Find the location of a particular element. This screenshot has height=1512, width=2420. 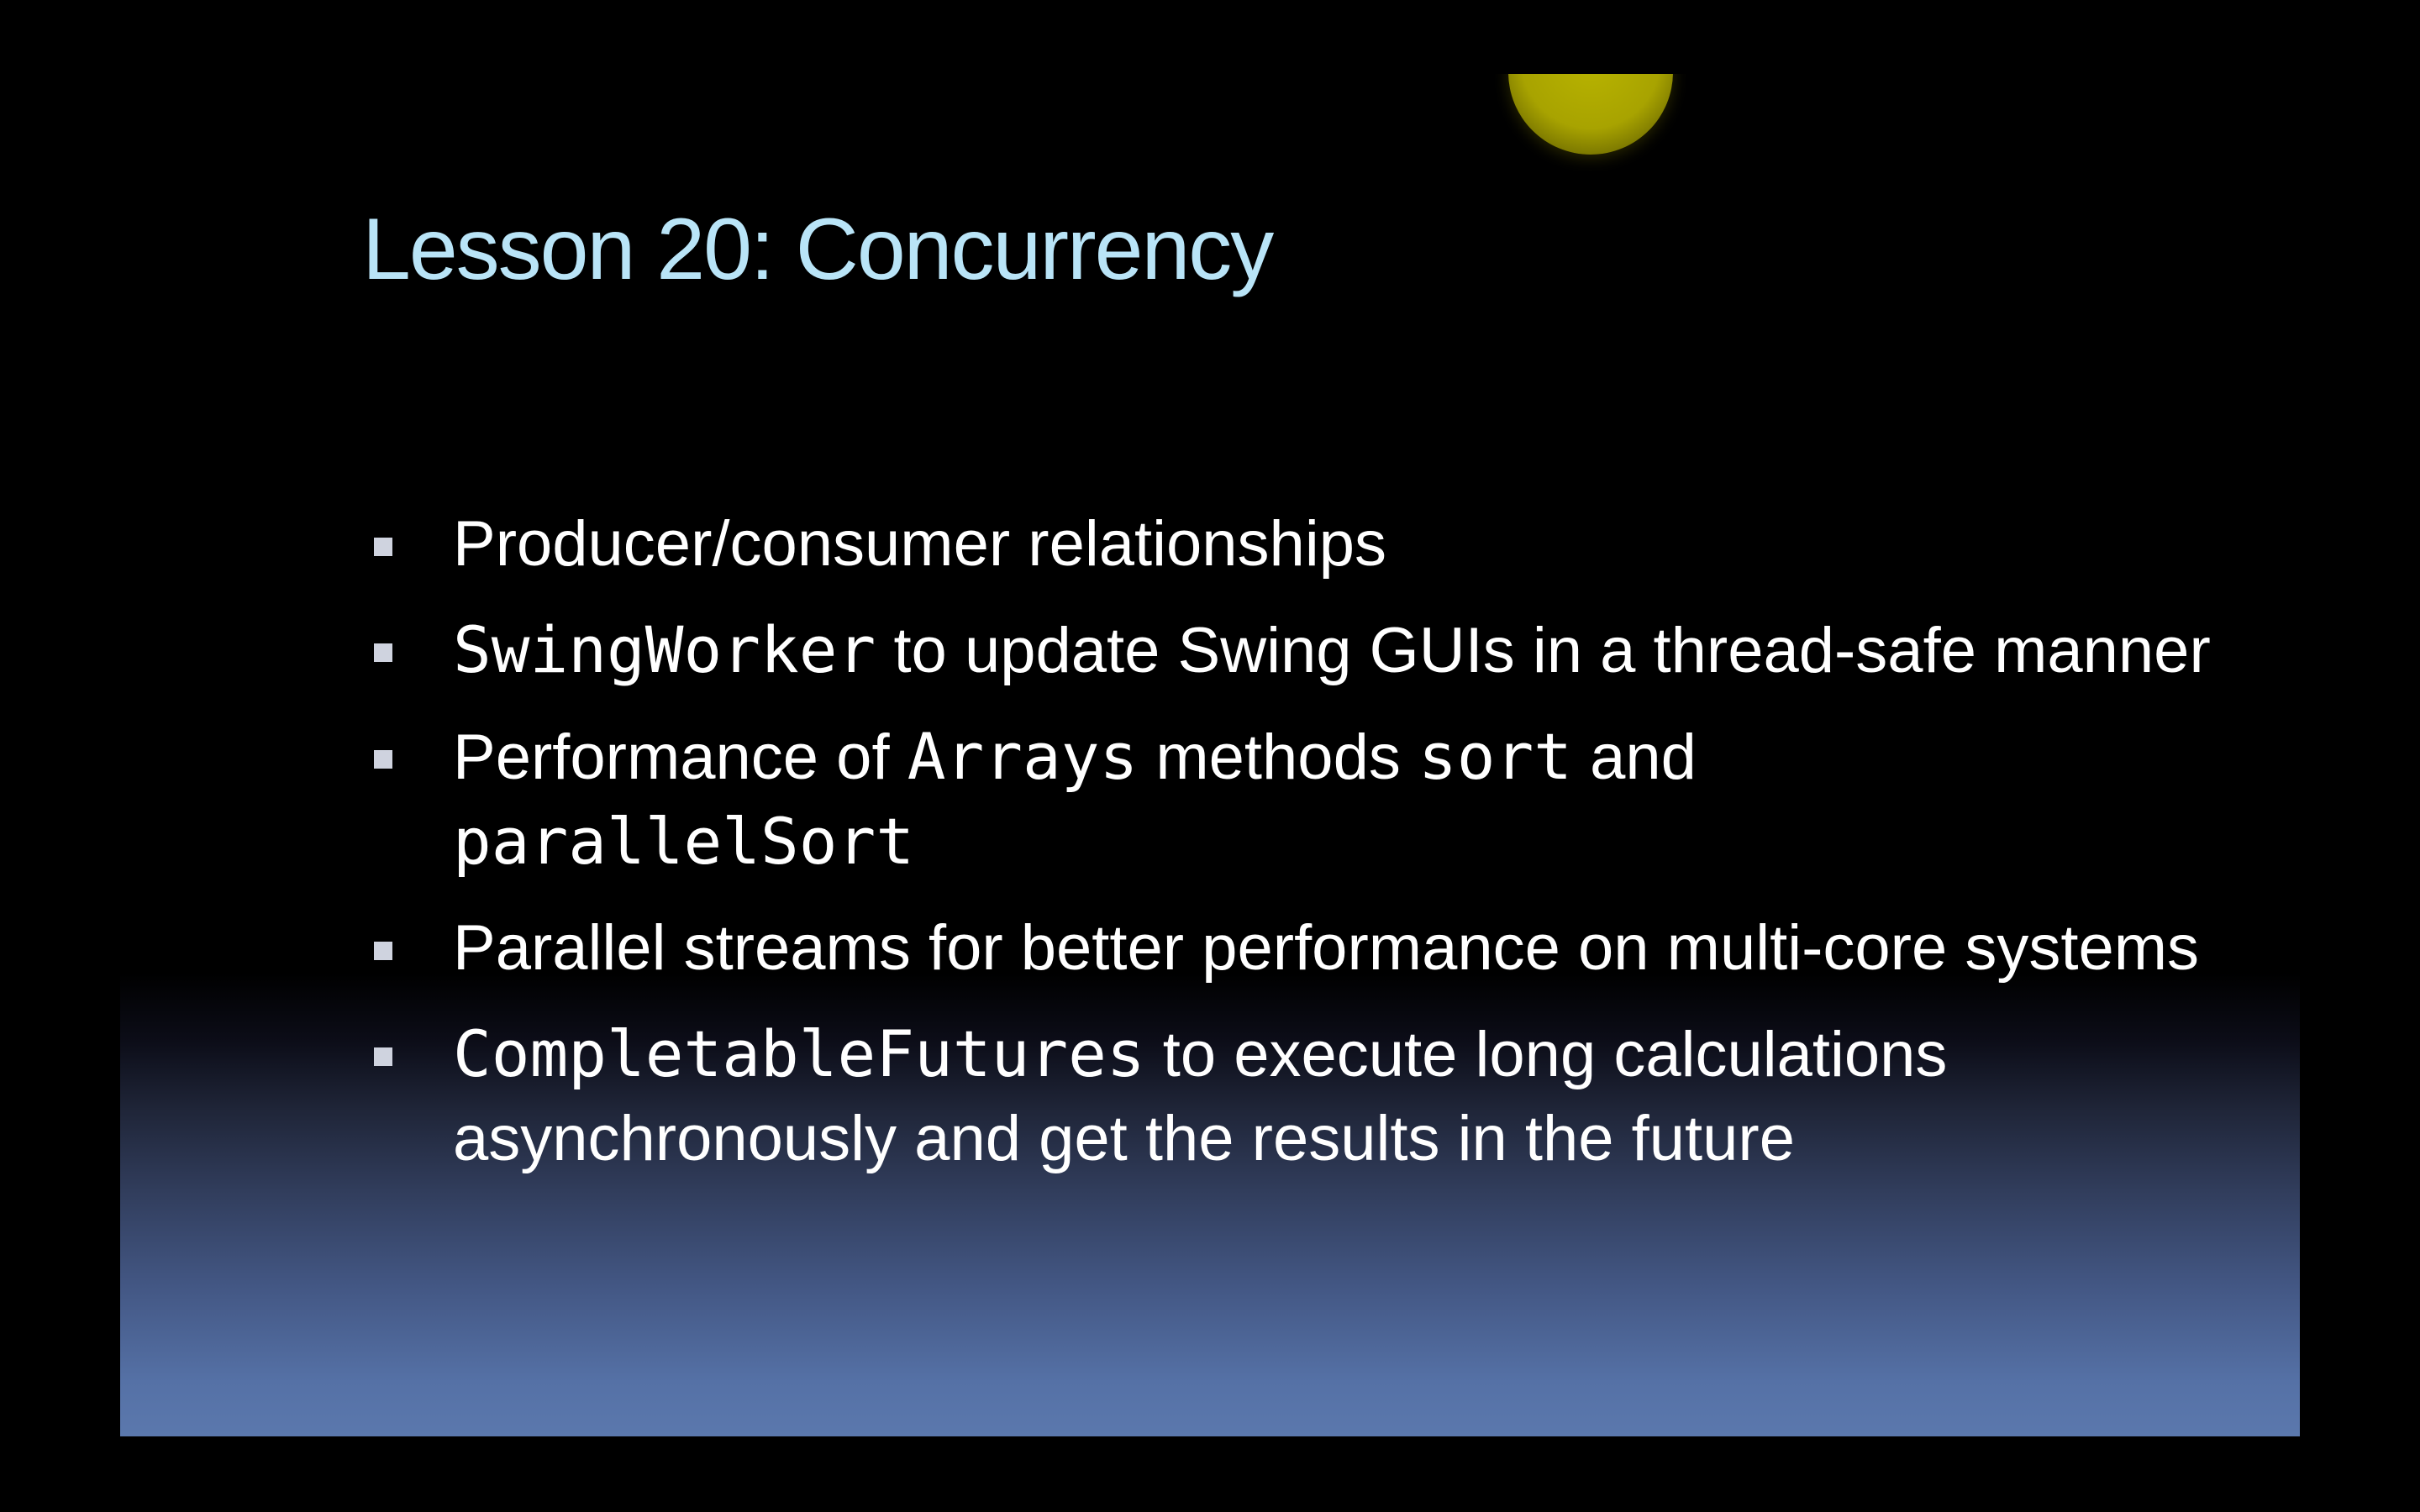

sun-decoration is located at coordinates (1590, 114).